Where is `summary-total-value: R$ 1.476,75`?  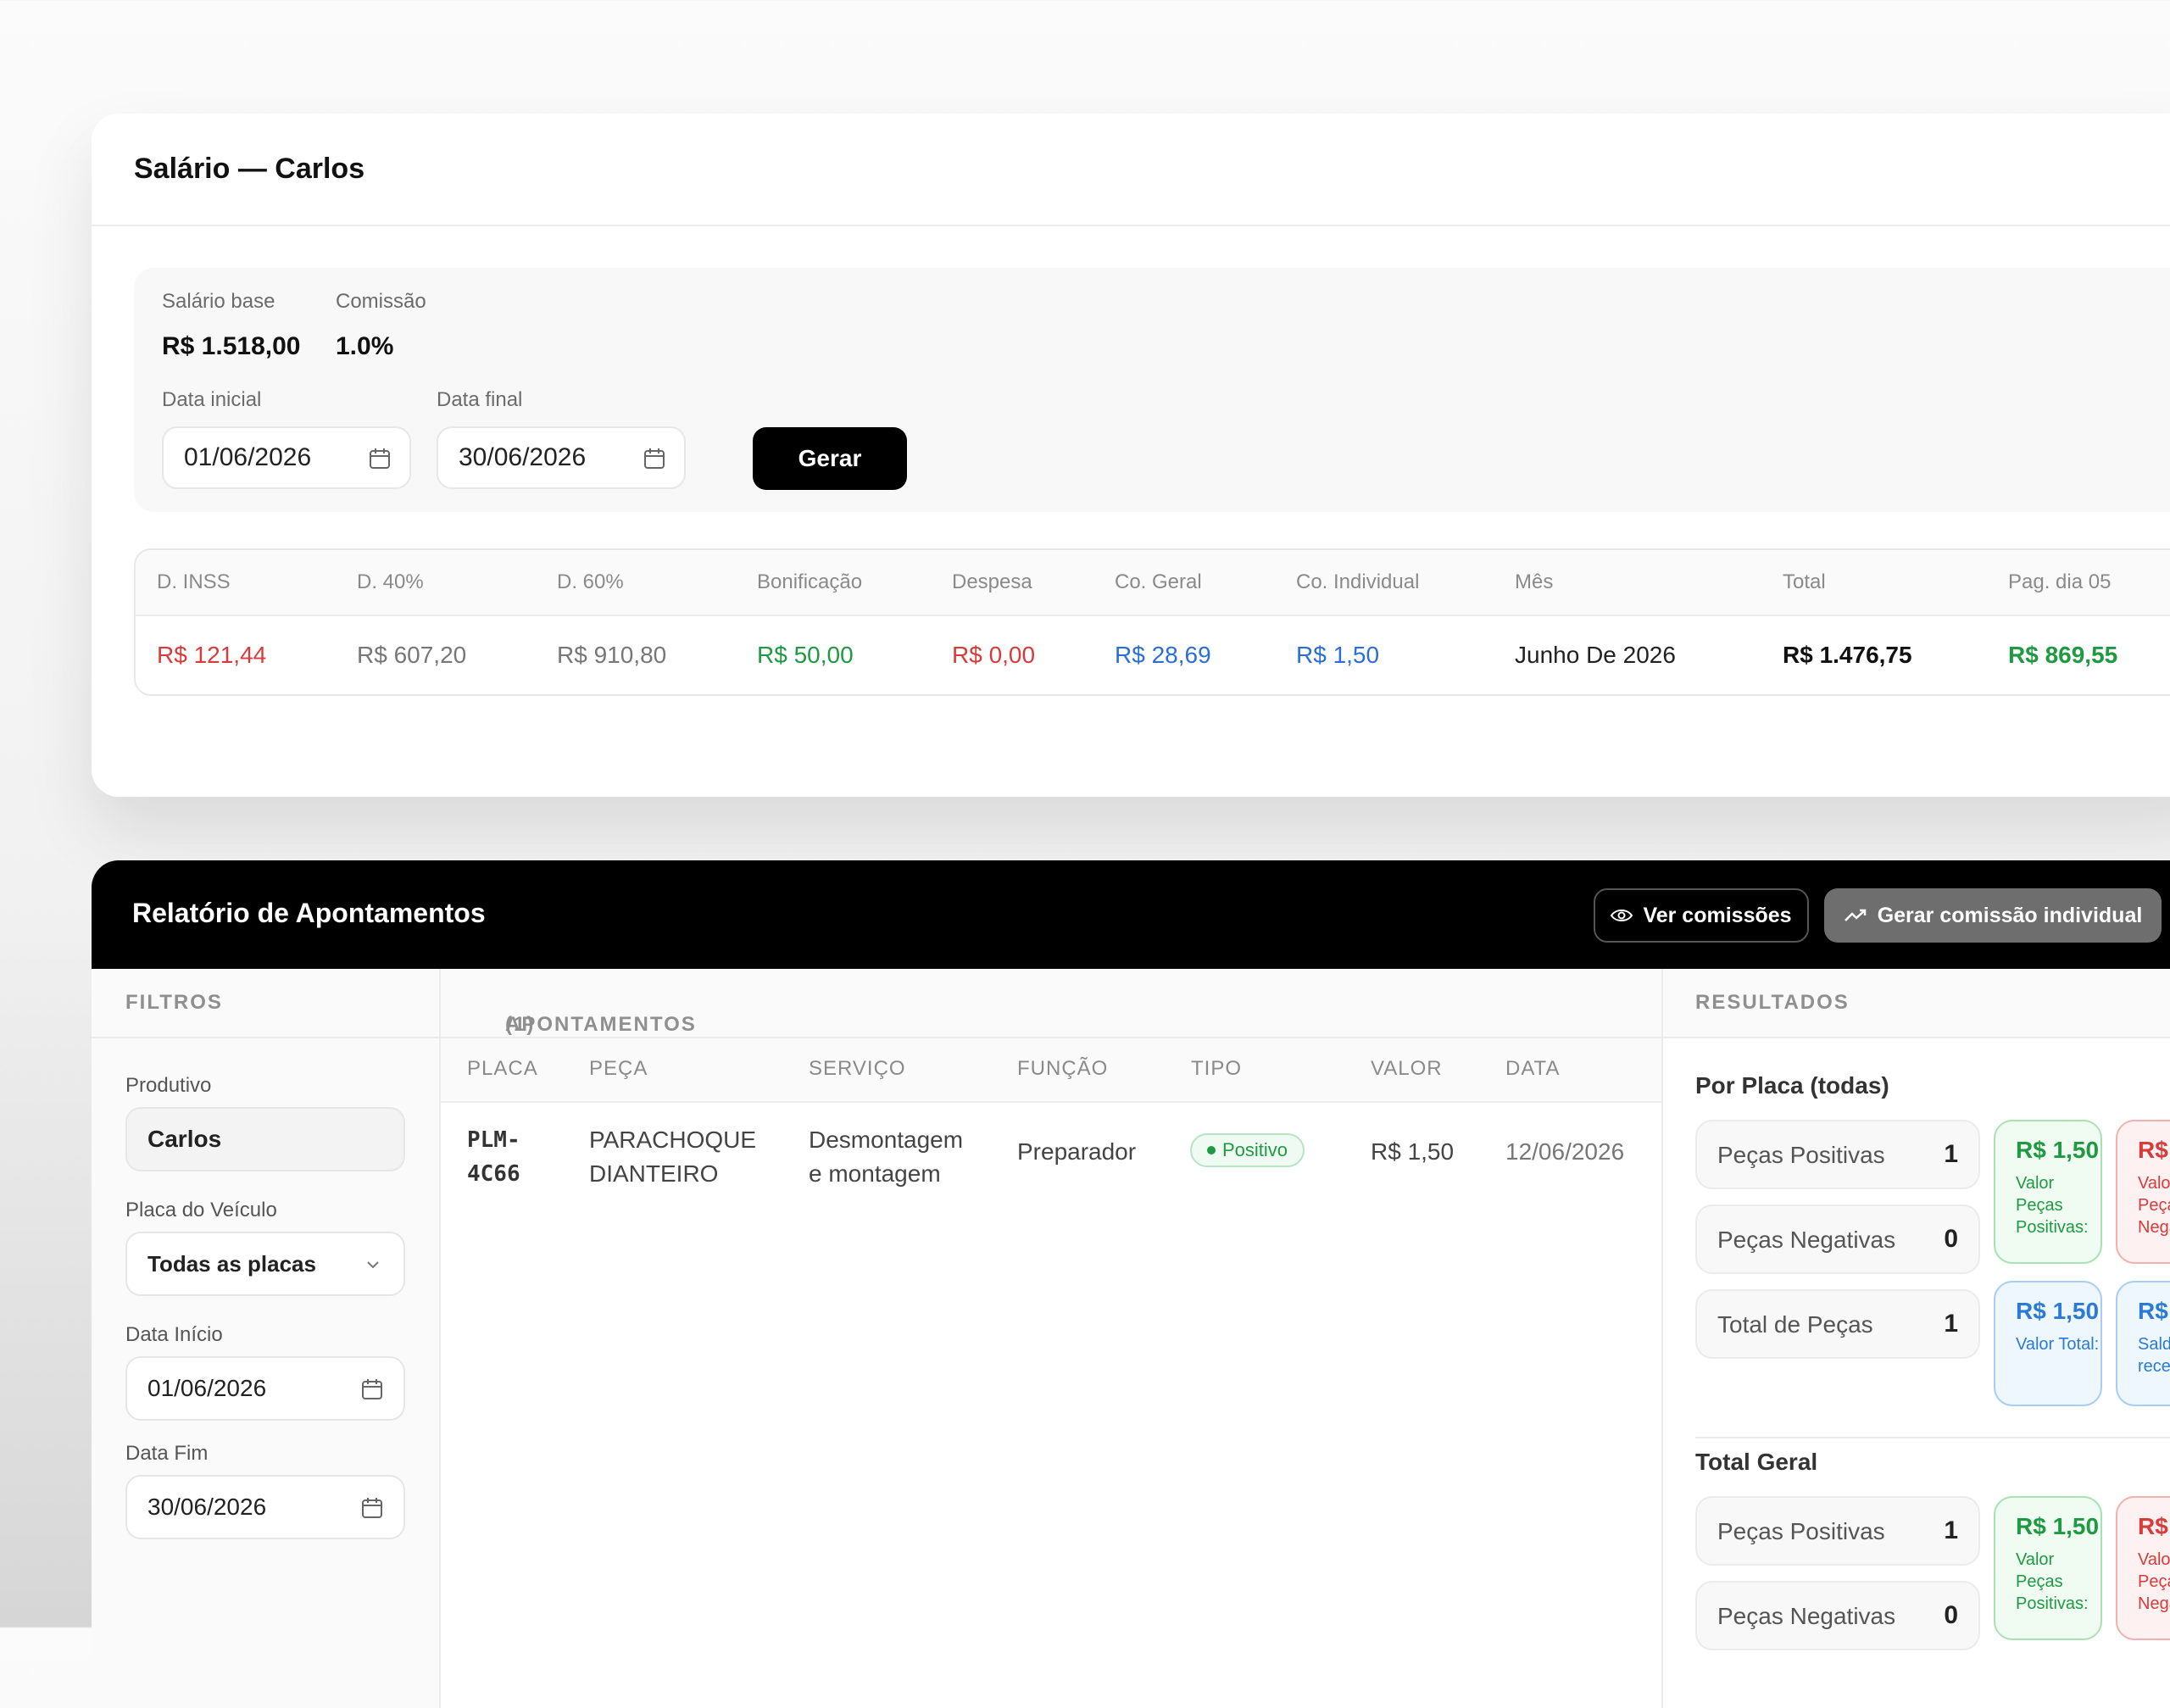 summary-total-value: R$ 1.476,75 is located at coordinates (1847, 655).